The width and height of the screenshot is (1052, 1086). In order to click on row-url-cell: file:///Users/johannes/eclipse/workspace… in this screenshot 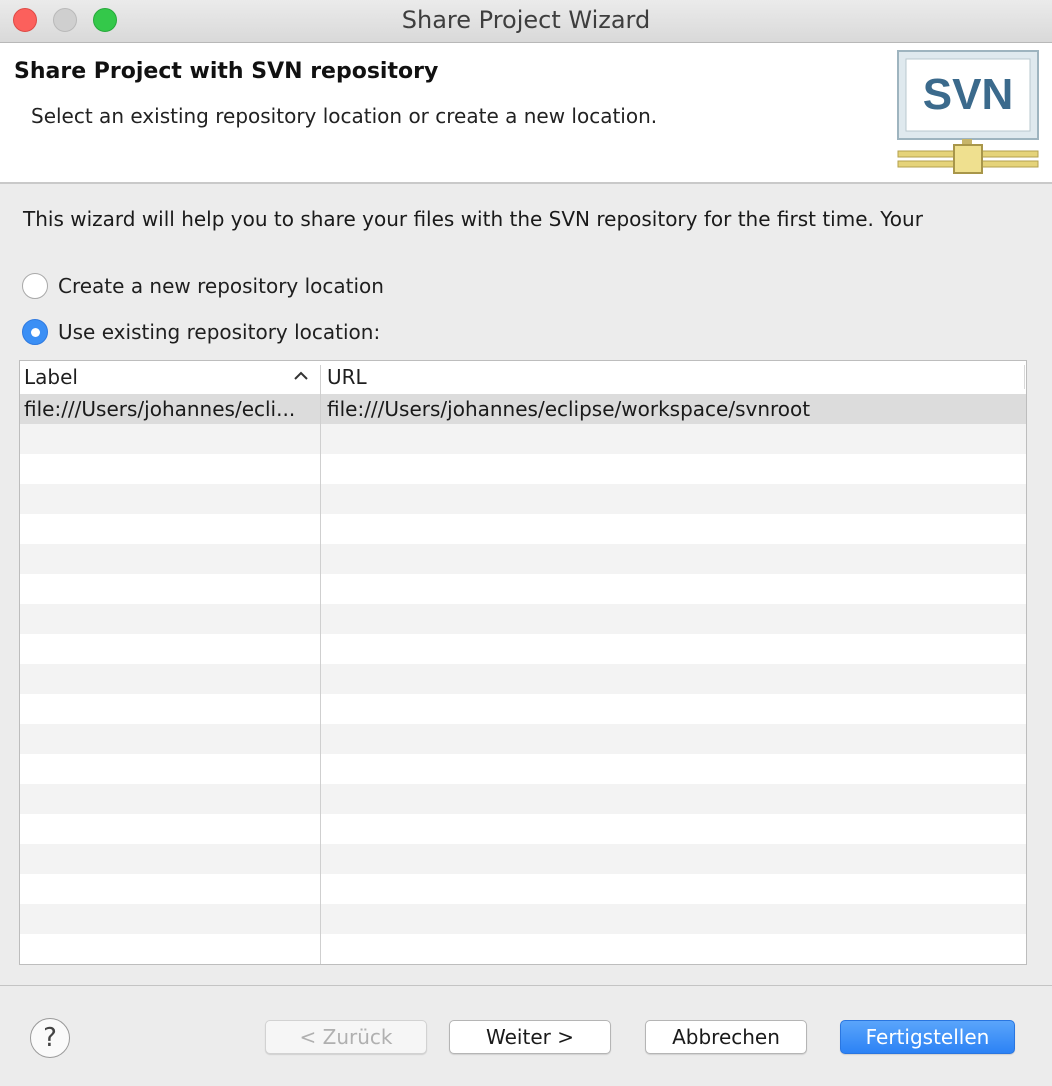, I will do `click(569, 409)`.